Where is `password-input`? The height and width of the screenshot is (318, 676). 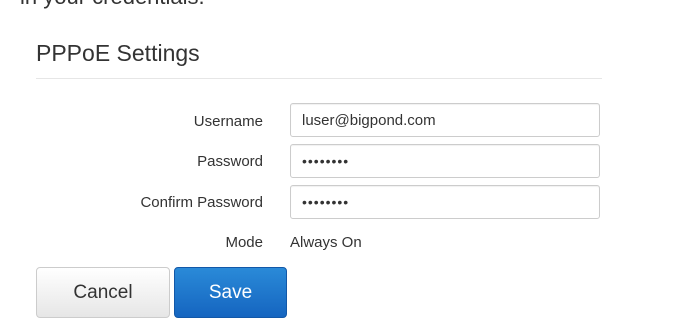 password-input is located at coordinates (445, 161).